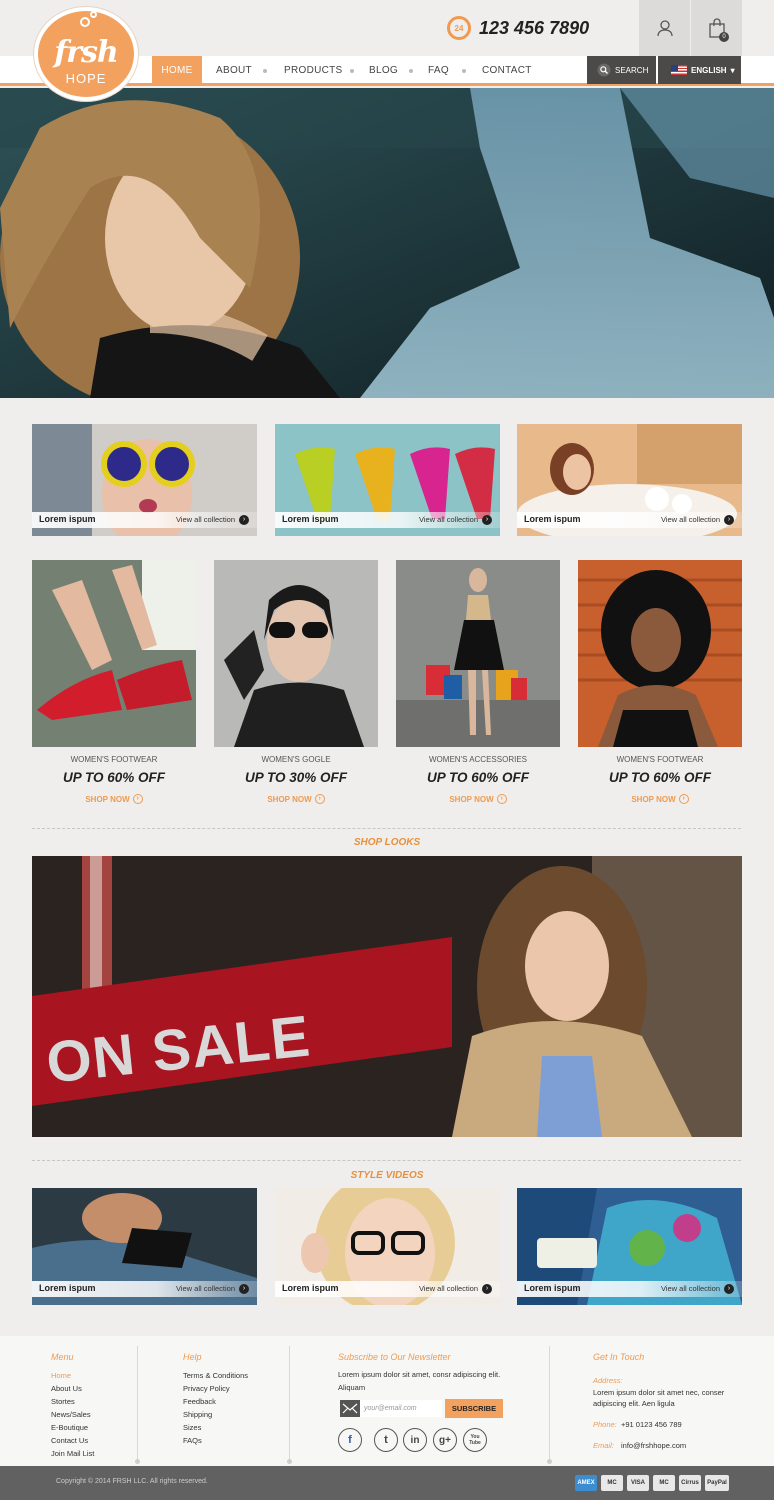  I want to click on language-select: ENGLISH ▾, so click(699, 70).